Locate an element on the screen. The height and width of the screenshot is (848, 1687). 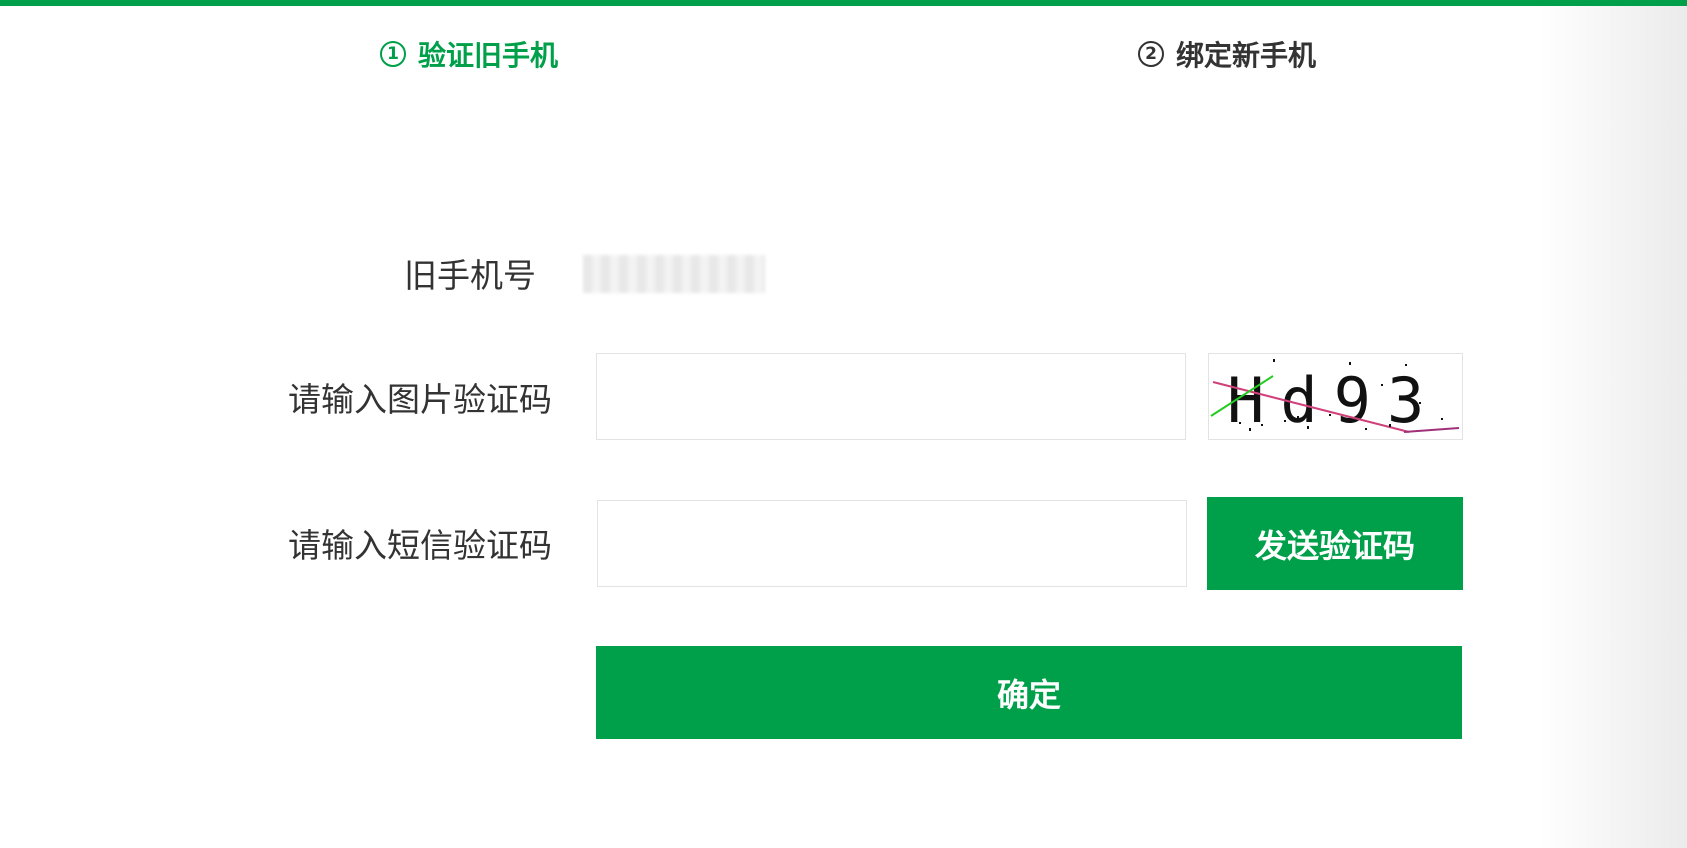
step-number-badge: 1 is located at coordinates (393, 54).